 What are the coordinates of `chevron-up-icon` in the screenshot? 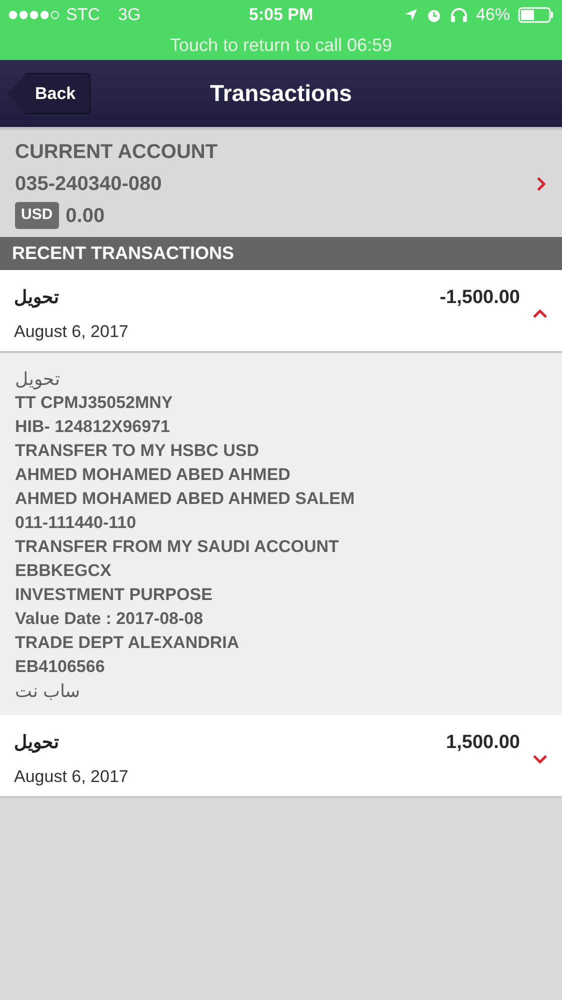 It's located at (540, 314).